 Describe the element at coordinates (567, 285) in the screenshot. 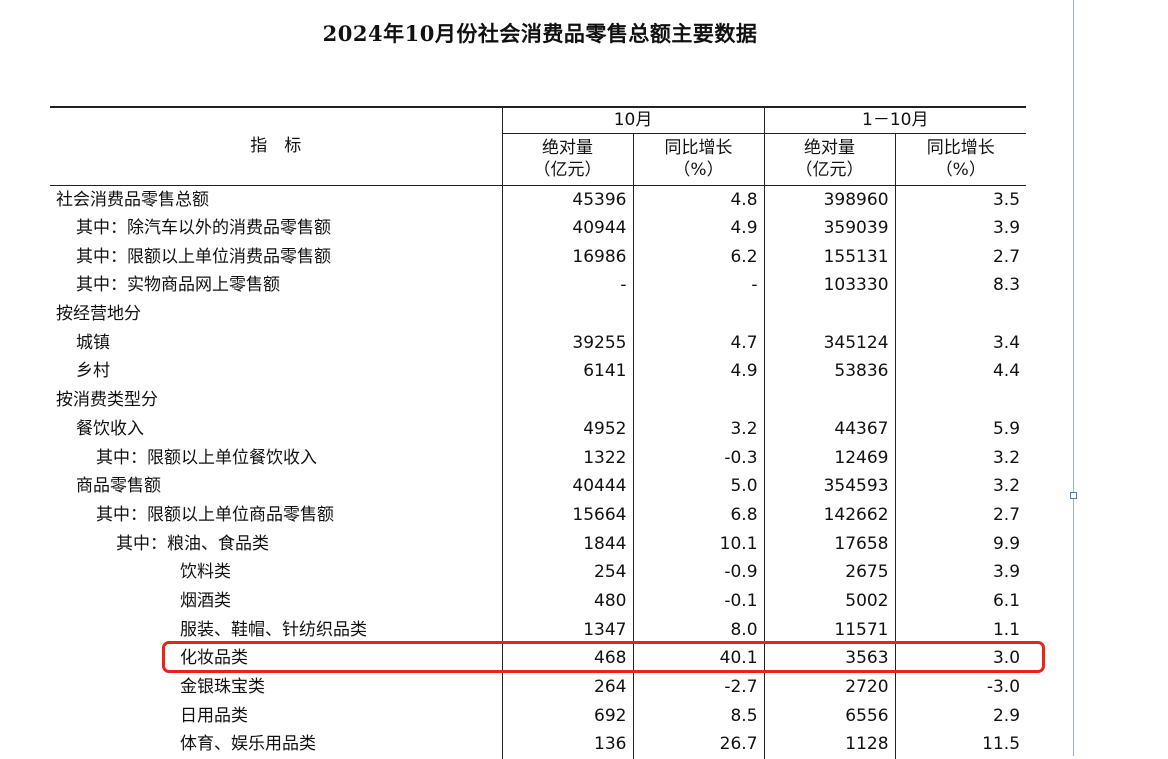

I see `oct-abs-value: -` at that location.